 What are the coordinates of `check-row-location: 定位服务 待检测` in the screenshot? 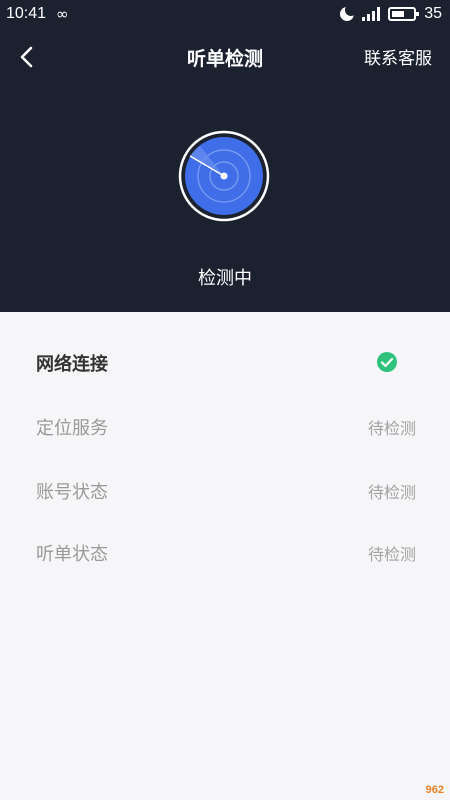 It's located at (225, 426).